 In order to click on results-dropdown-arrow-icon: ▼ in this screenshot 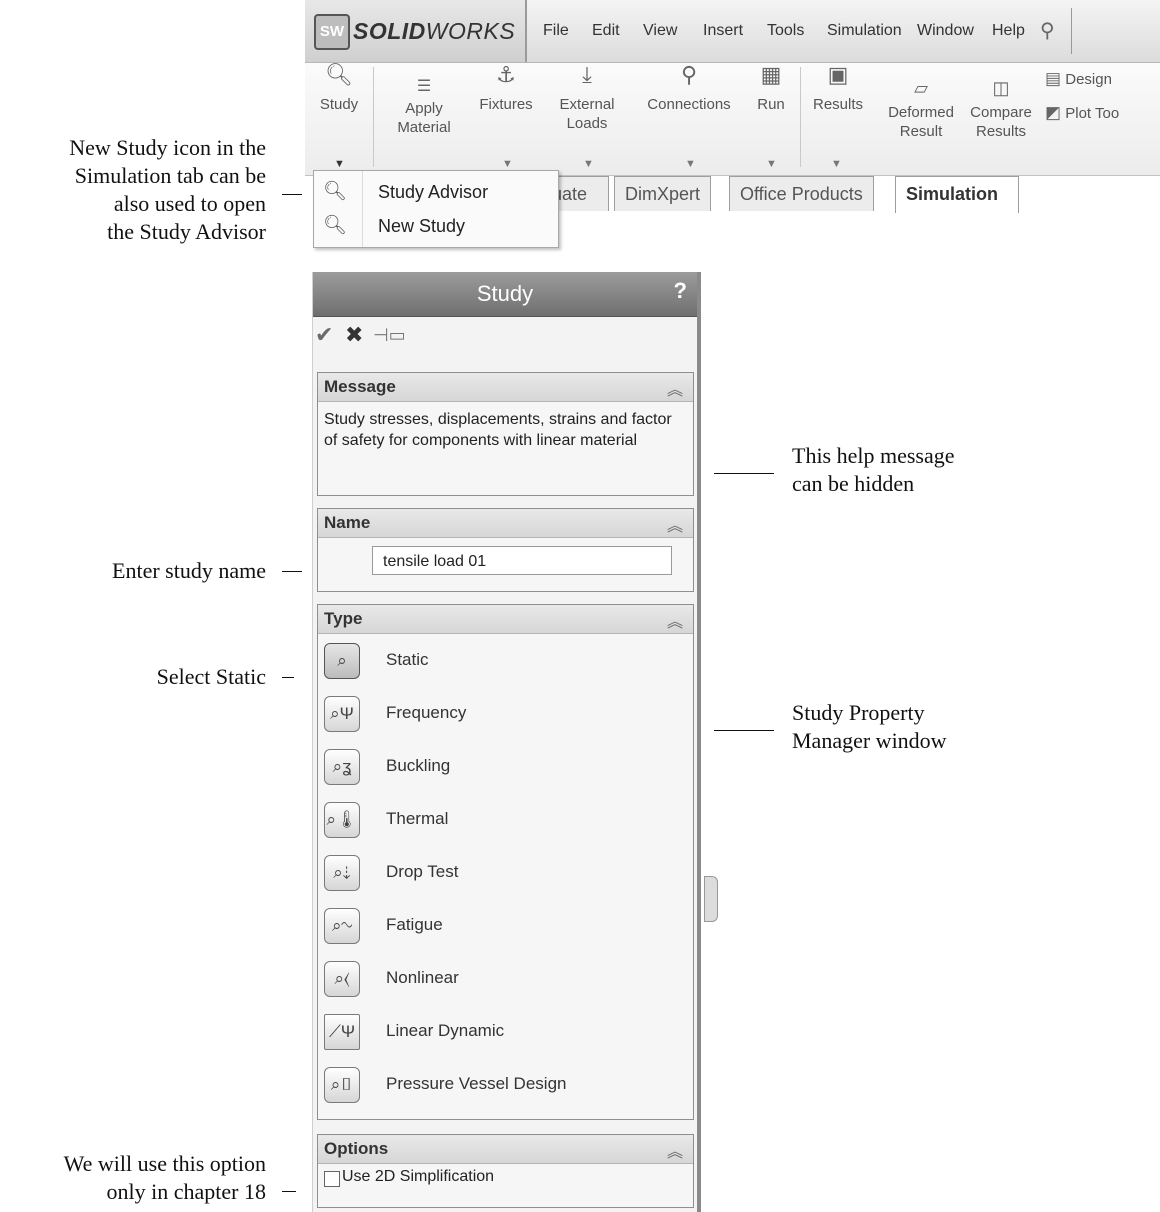, I will do `click(836, 164)`.